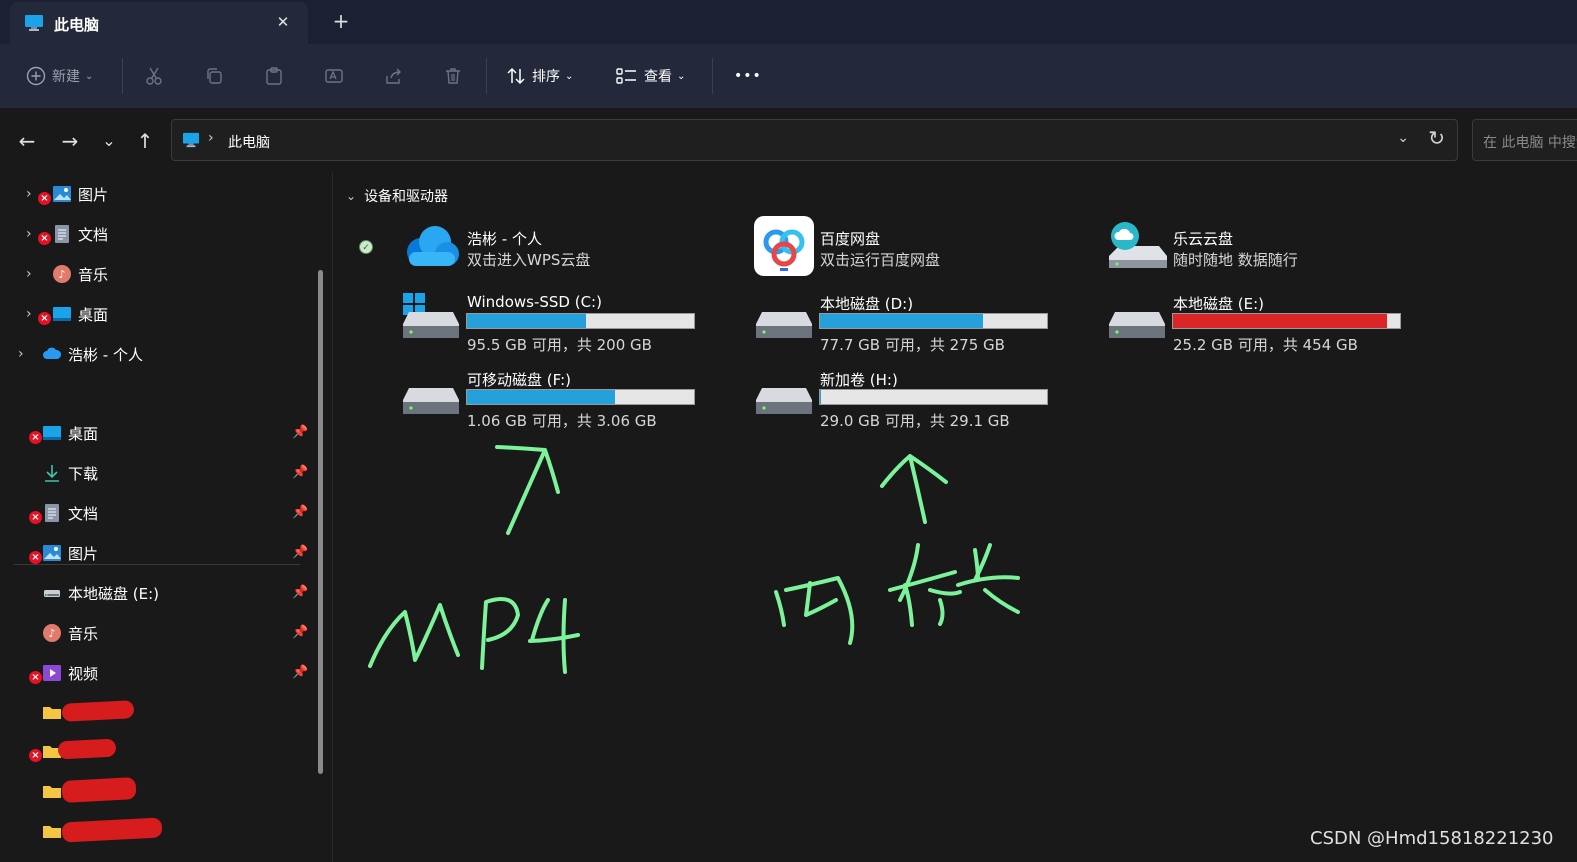  Describe the element at coordinates (1432, 838) in the screenshot. I see `watermark-text: CSDN @Hmd15818221230` at that location.